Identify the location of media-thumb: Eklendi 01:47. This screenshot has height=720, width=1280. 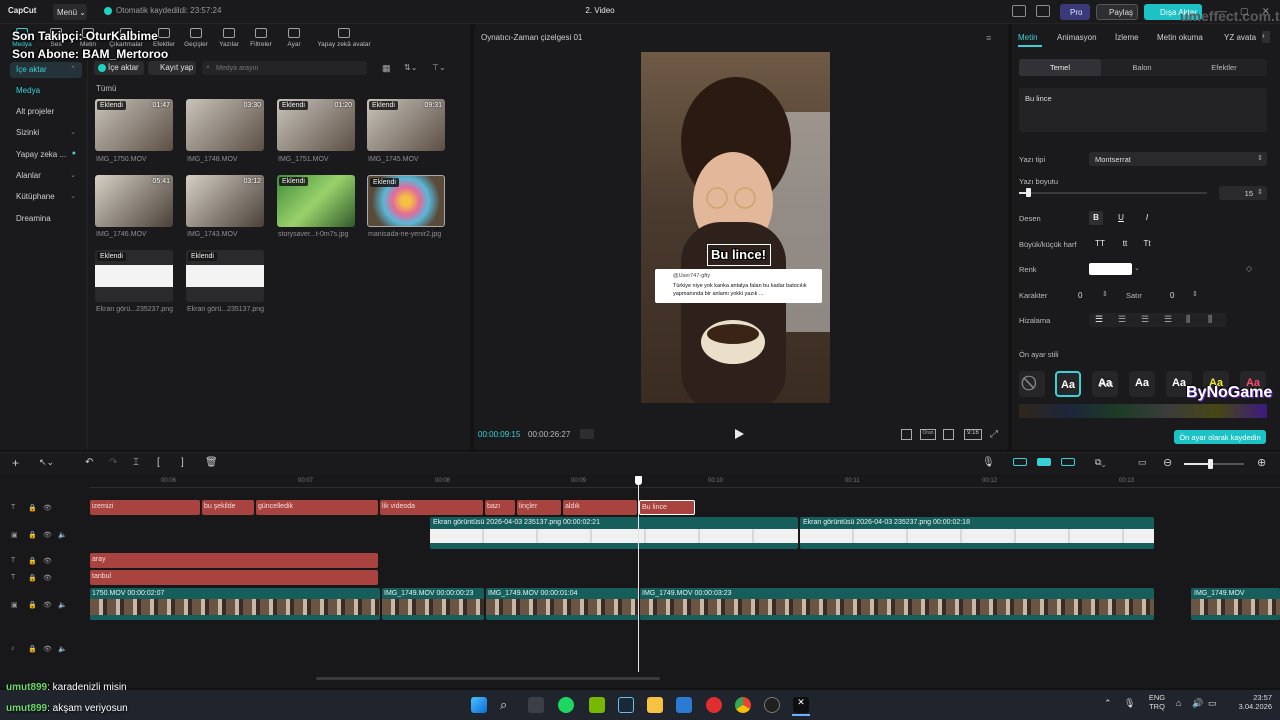
(134, 125).